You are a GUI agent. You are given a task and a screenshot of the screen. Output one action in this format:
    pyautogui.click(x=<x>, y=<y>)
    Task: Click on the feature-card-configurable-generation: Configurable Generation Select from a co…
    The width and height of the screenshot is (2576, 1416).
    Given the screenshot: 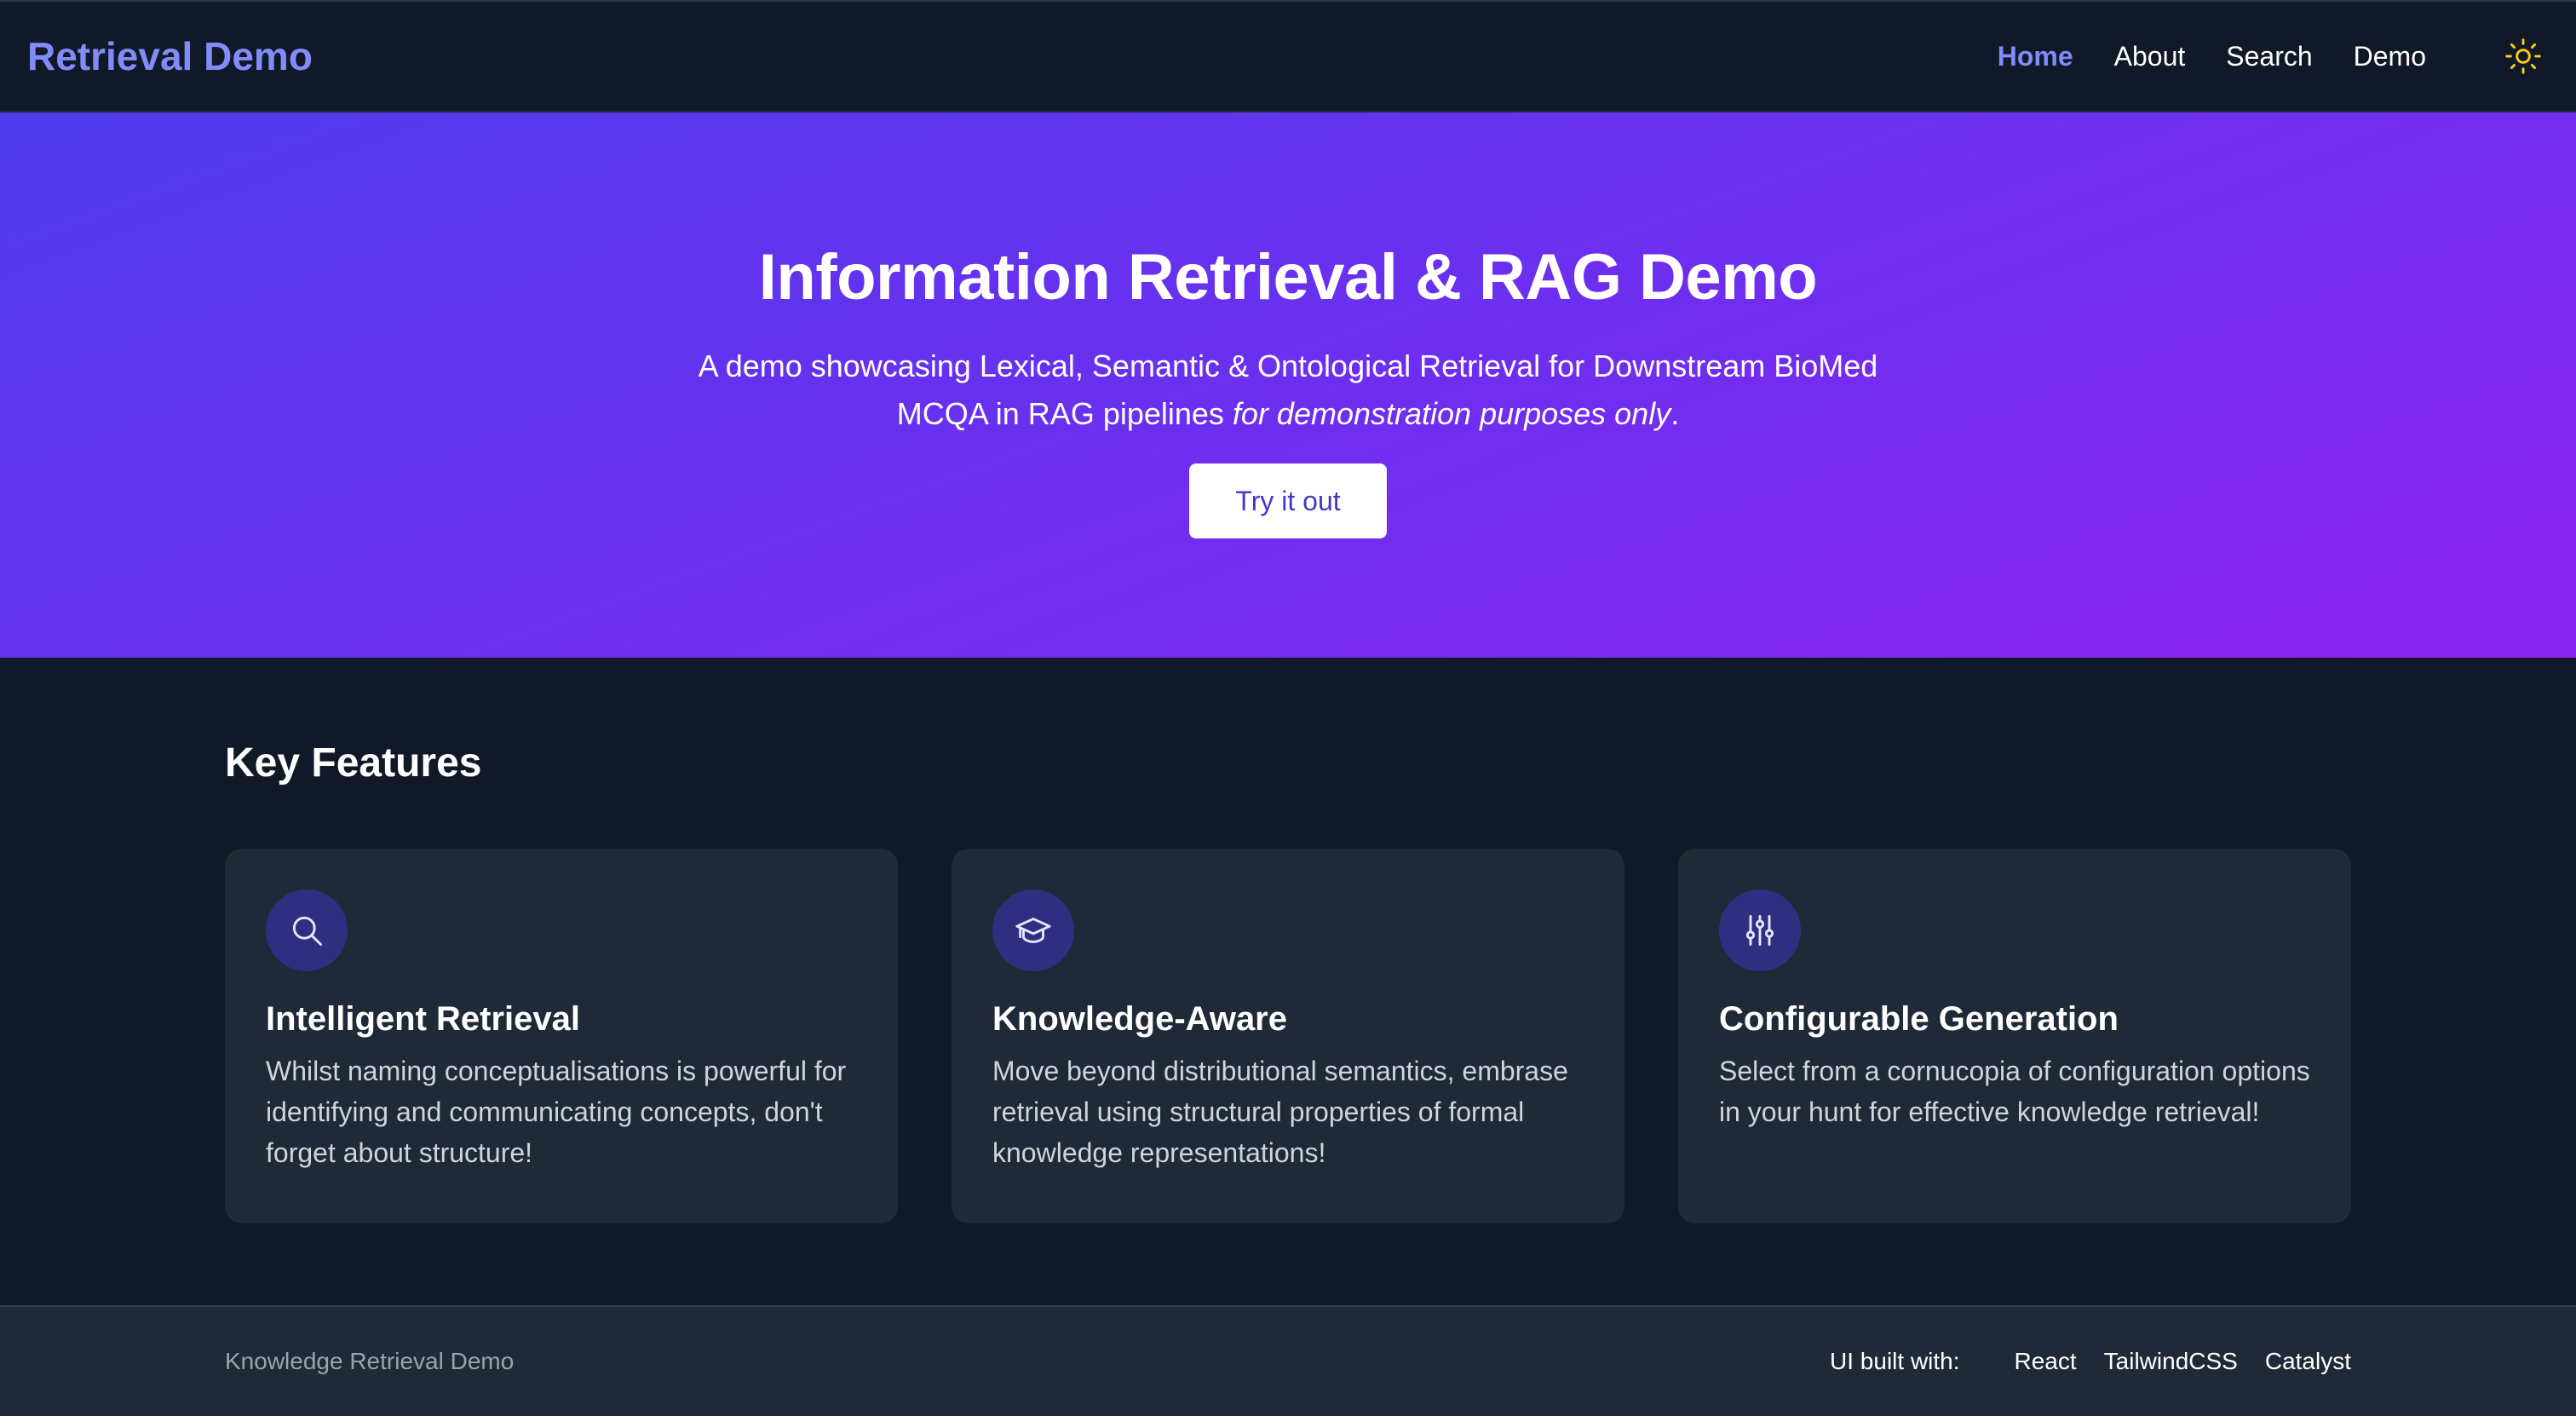 What is the action you would take?
    pyautogui.click(x=2015, y=1036)
    